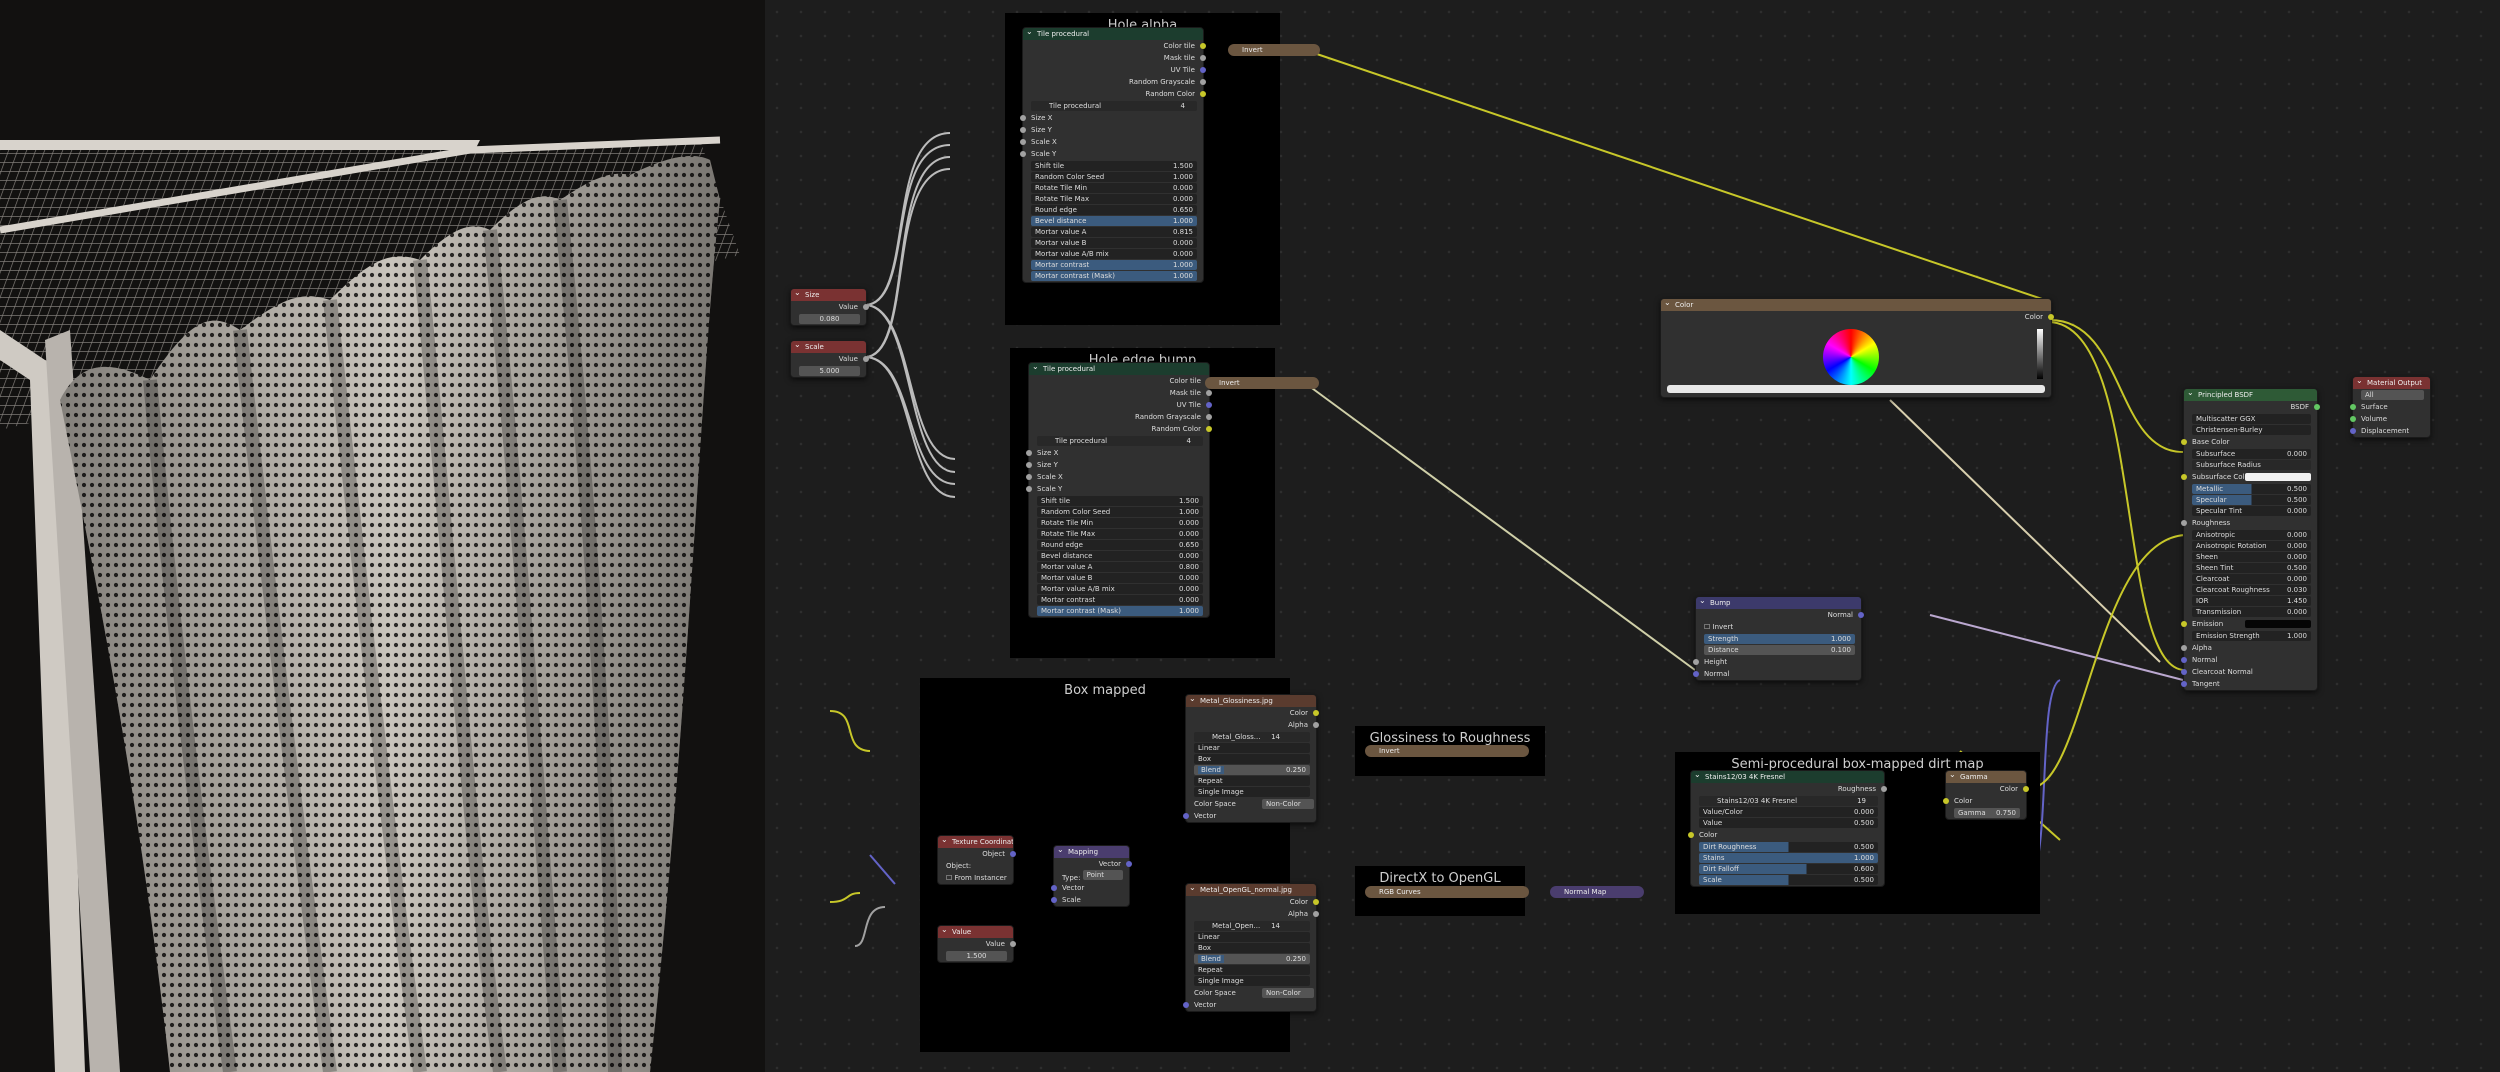 The width and height of the screenshot is (2500, 1072). Describe the element at coordinates (1788, 823) in the screenshot. I see `input-field: Value 0.500` at that location.